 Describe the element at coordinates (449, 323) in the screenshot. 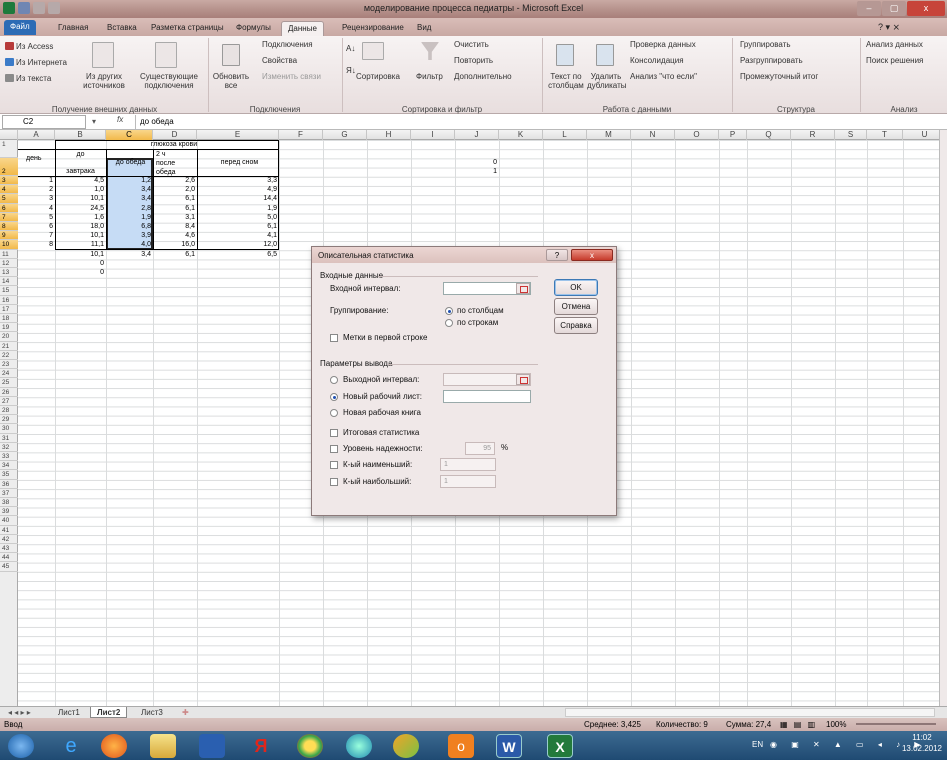

I see `grouping-rows-radio` at that location.